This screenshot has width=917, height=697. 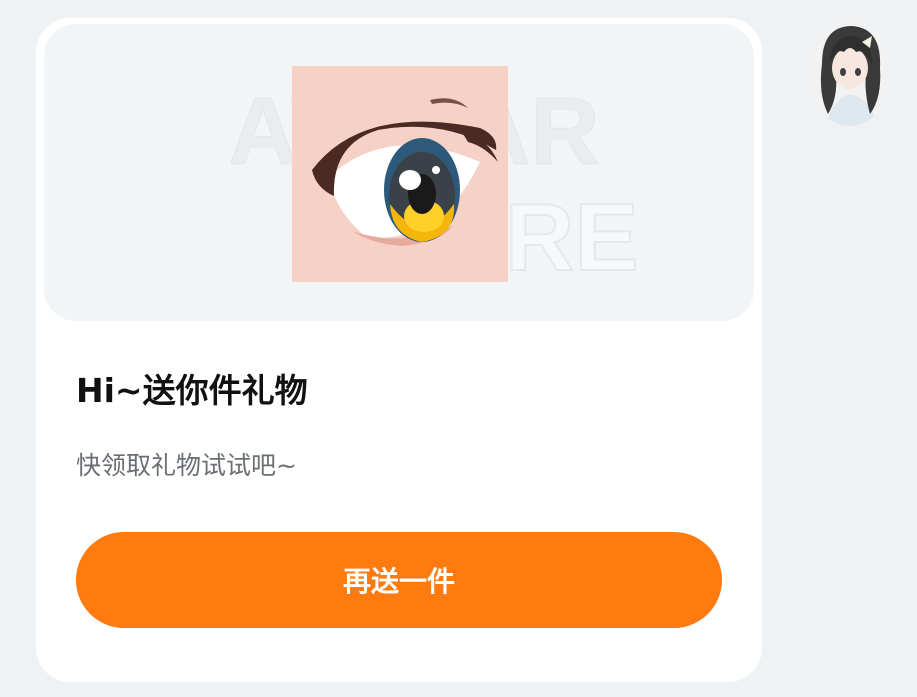 What do you see at coordinates (186, 465) in the screenshot?
I see `gift-subtitle: 快领取礼物试试吧~` at bounding box center [186, 465].